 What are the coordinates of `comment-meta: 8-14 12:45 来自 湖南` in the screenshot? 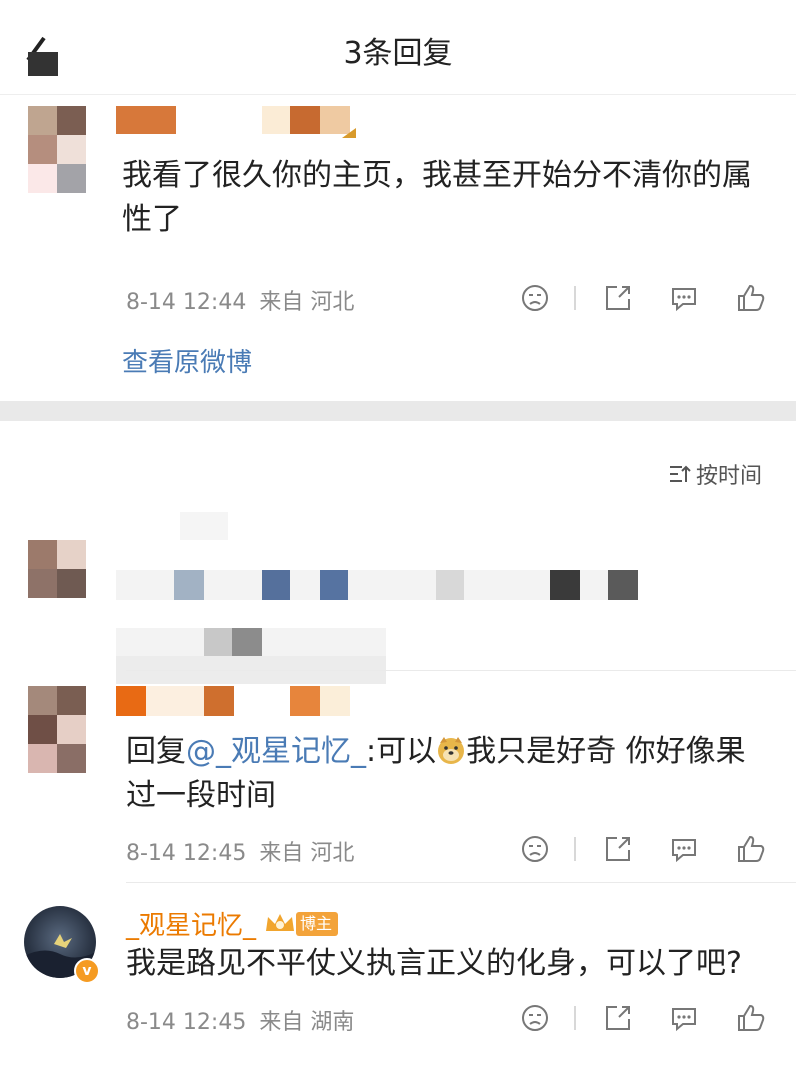 It's located at (240, 1020).